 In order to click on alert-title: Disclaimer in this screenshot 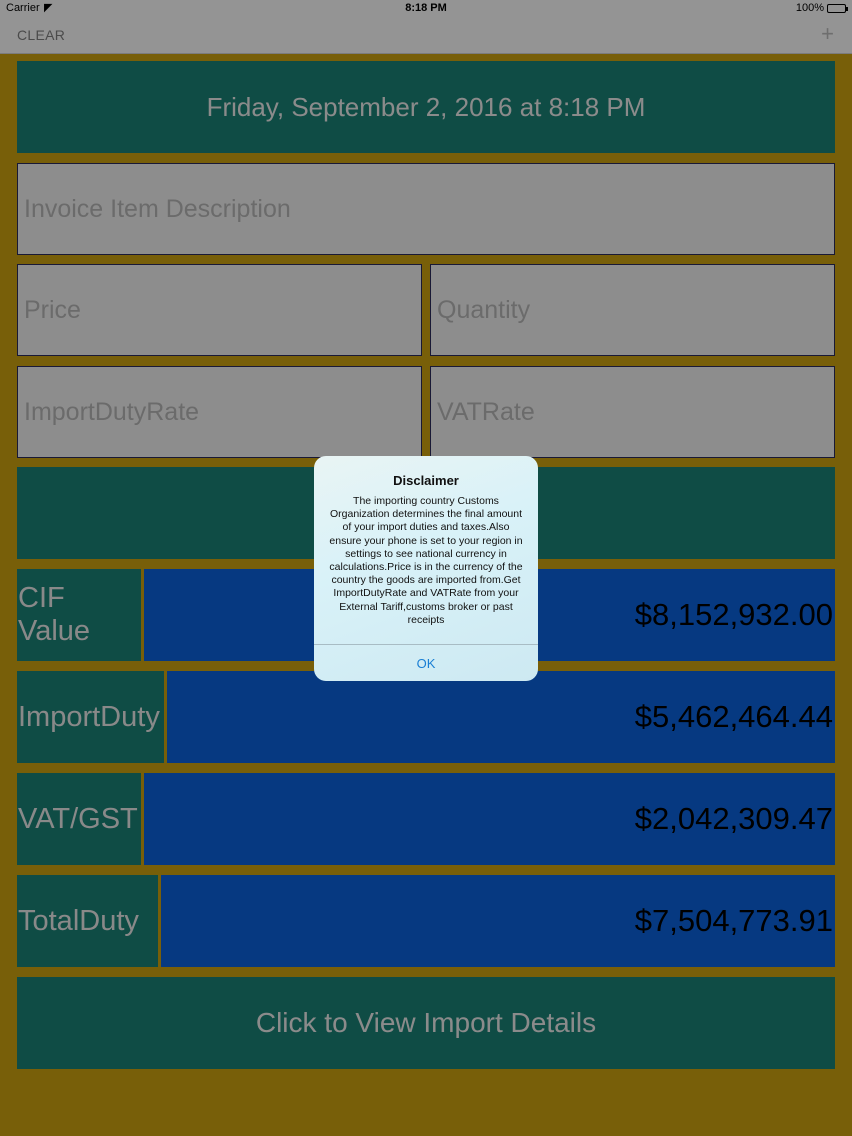, I will do `click(426, 480)`.